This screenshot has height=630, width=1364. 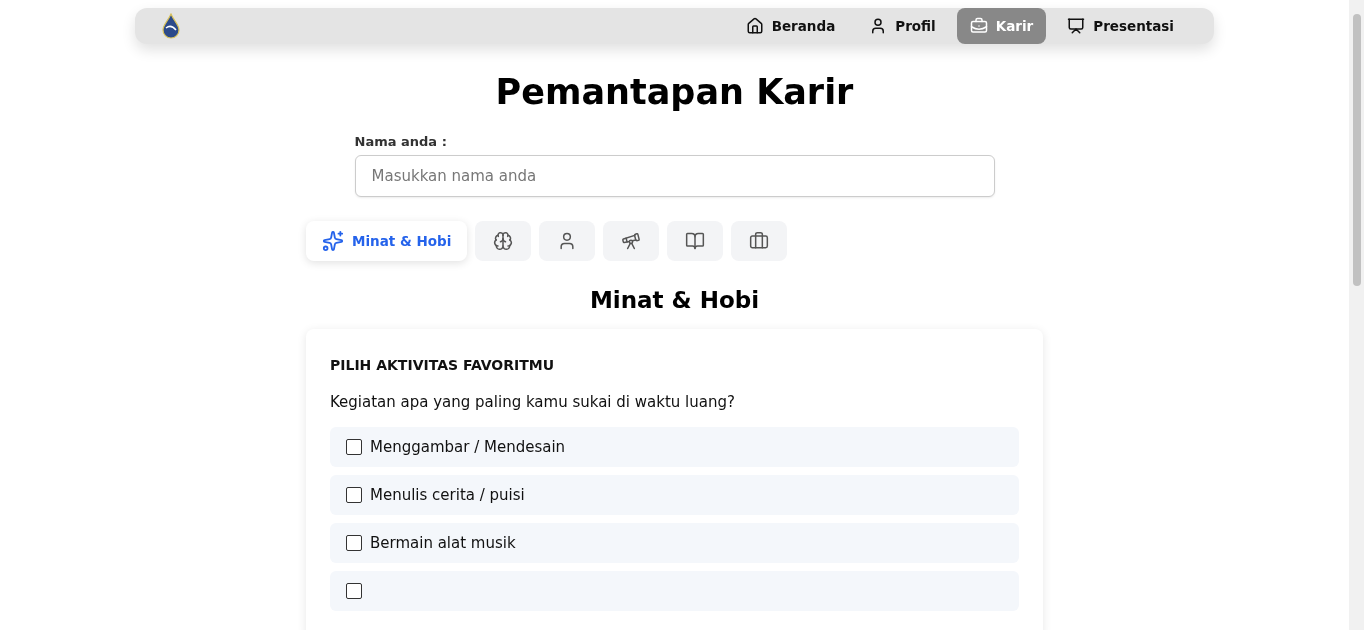 What do you see at coordinates (1001, 26) in the screenshot?
I see `nav-link: Karir` at bounding box center [1001, 26].